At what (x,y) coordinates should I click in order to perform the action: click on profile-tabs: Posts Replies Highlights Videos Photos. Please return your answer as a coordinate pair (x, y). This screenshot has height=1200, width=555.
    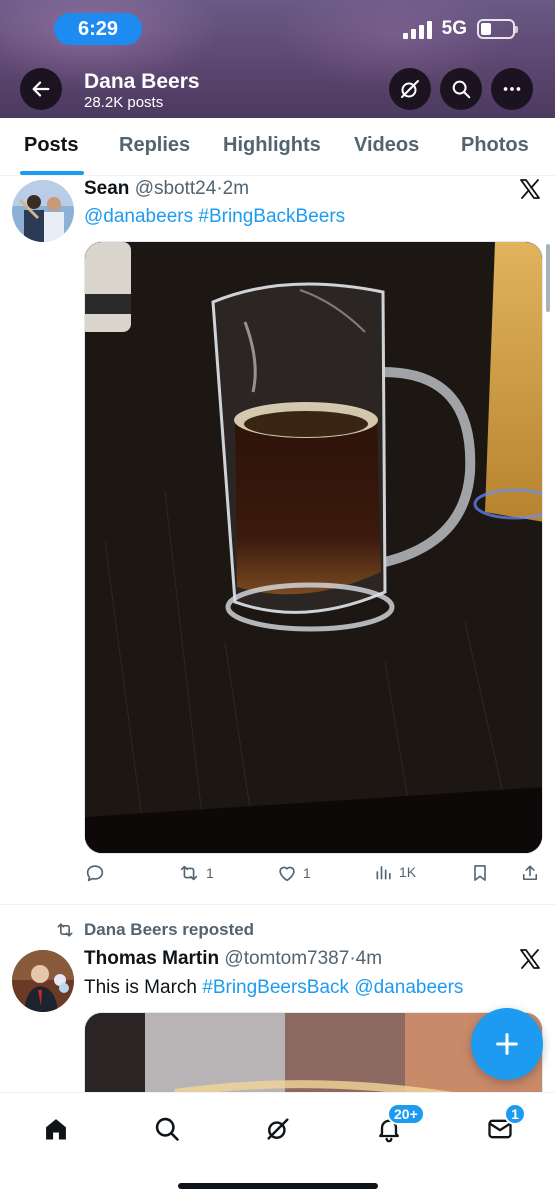
    Looking at the image, I should click on (277, 147).